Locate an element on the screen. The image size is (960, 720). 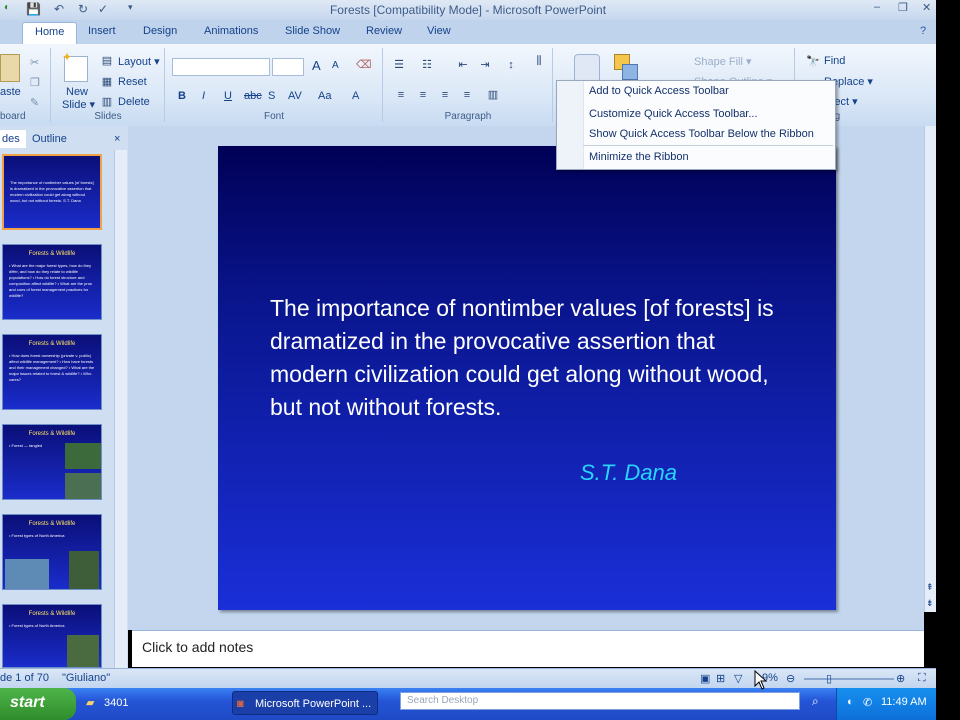
tab-slide-show: Slide Show is located at coordinates (312, 31).